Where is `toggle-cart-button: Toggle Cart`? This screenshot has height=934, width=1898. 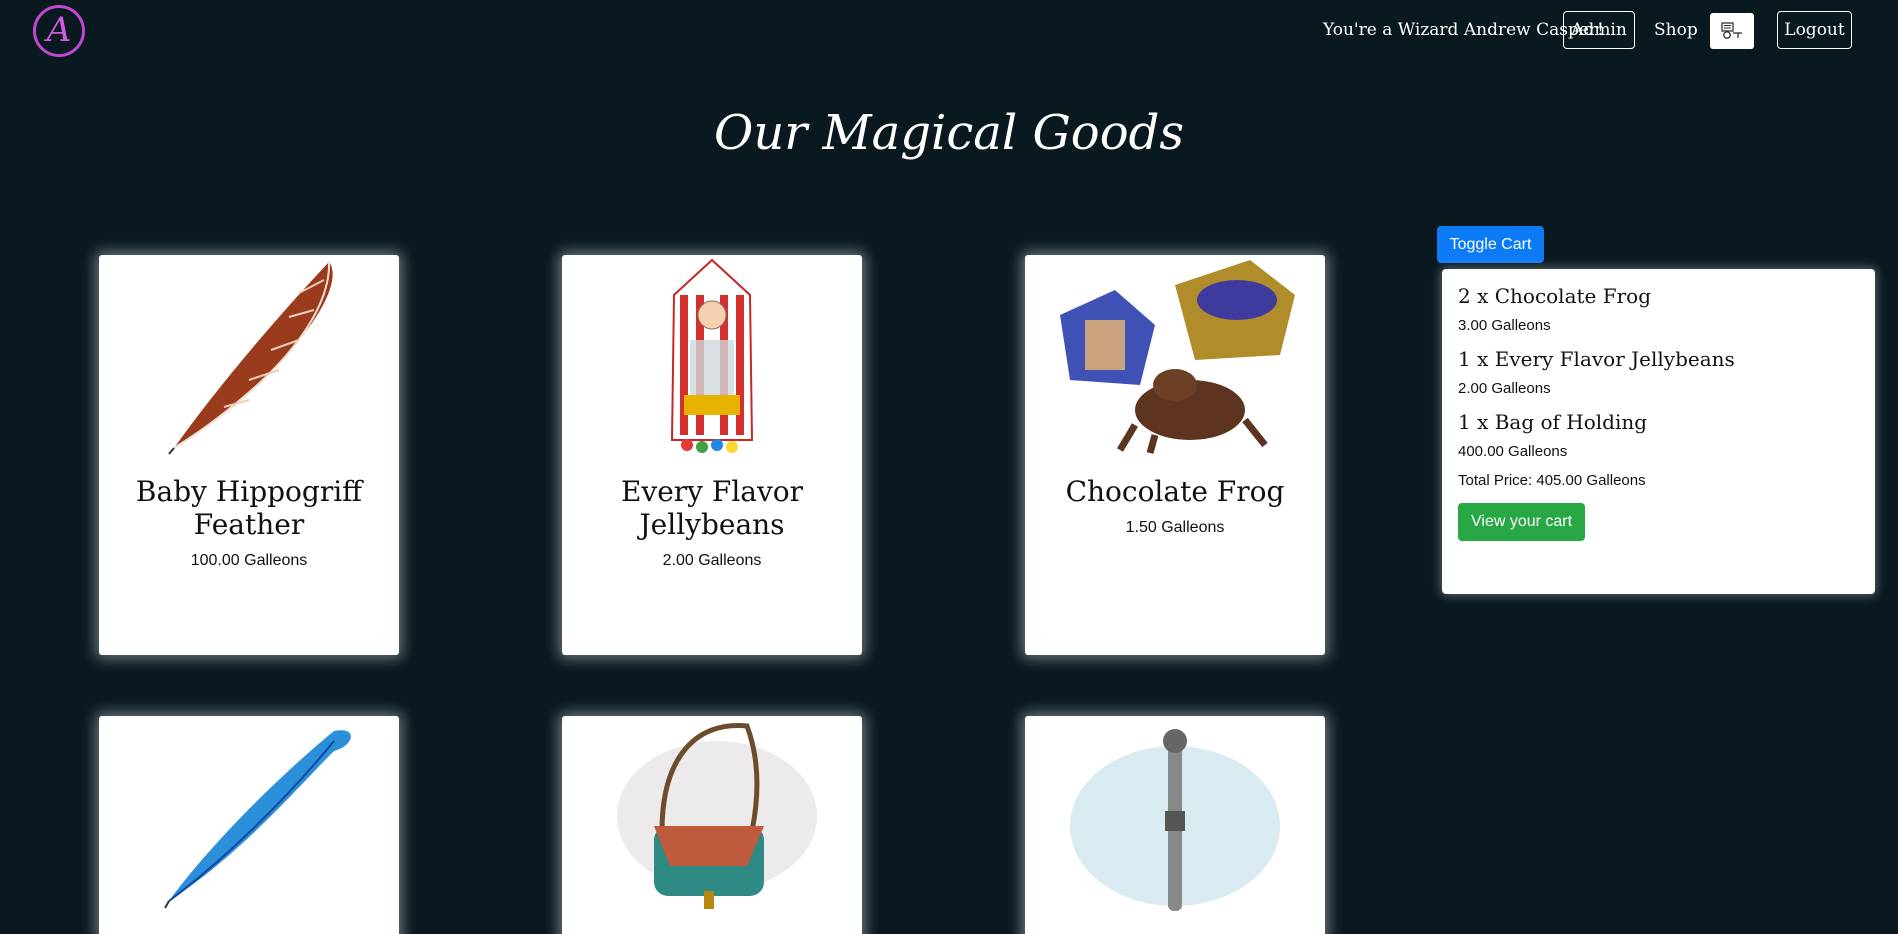
toggle-cart-button: Toggle Cart is located at coordinates (1490, 244).